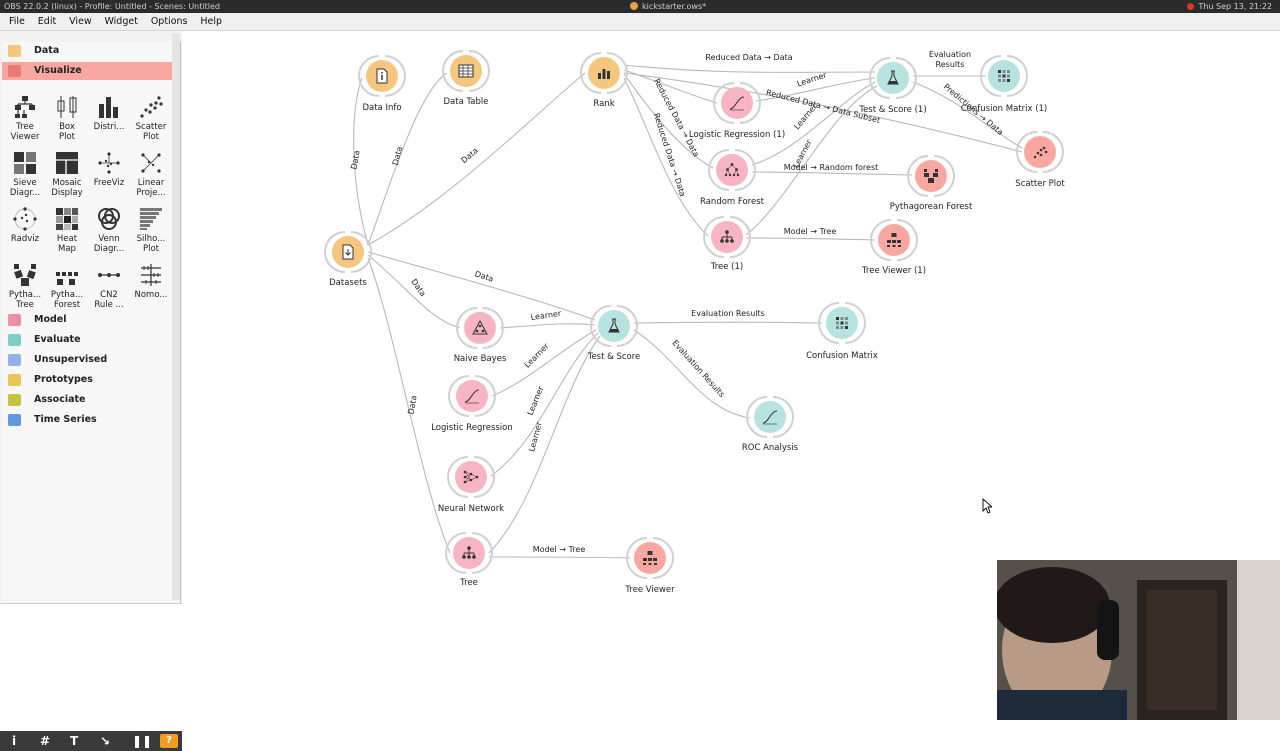 The image size is (1280, 751). Describe the element at coordinates (810, 239) in the screenshot. I see `link-tree1-tv1` at that location.